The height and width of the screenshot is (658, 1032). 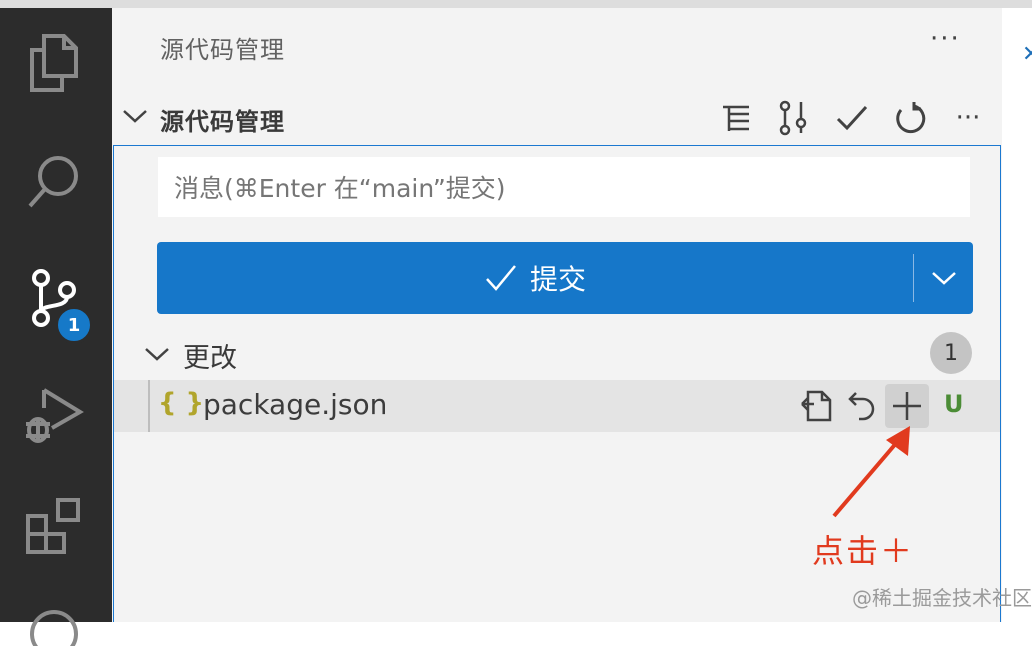 I want to click on plus-icon, so click(x=907, y=406).